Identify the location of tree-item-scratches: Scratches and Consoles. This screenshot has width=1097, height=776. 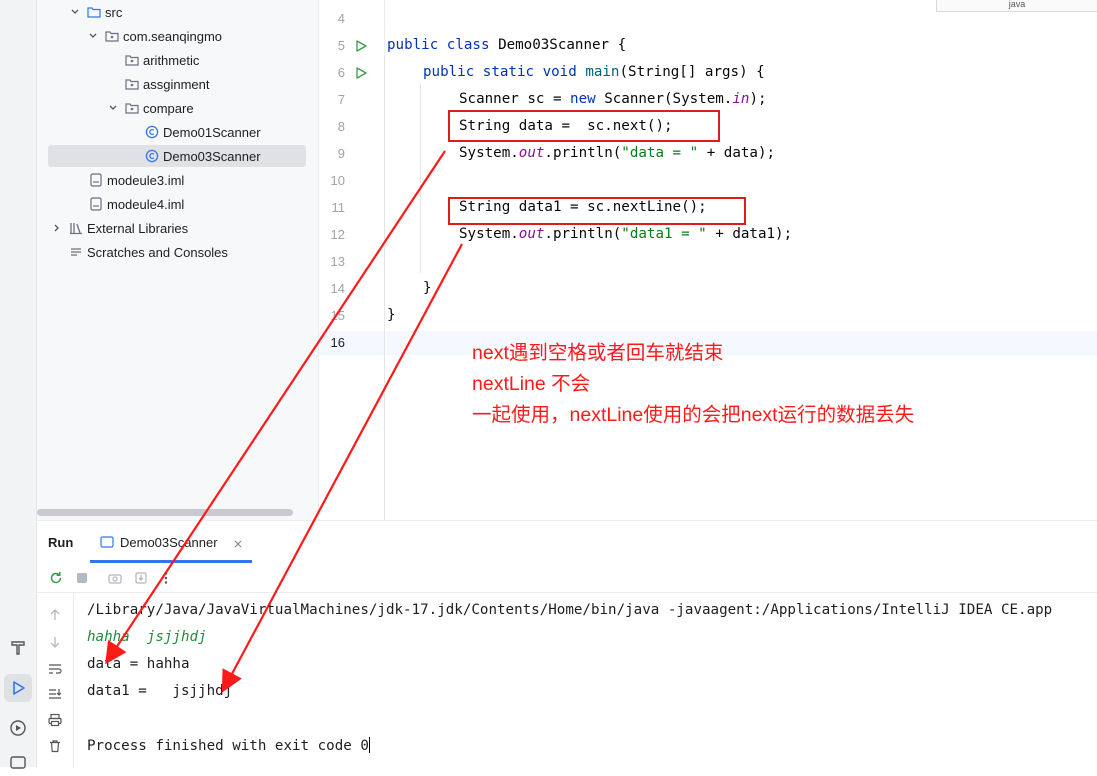
(148, 252).